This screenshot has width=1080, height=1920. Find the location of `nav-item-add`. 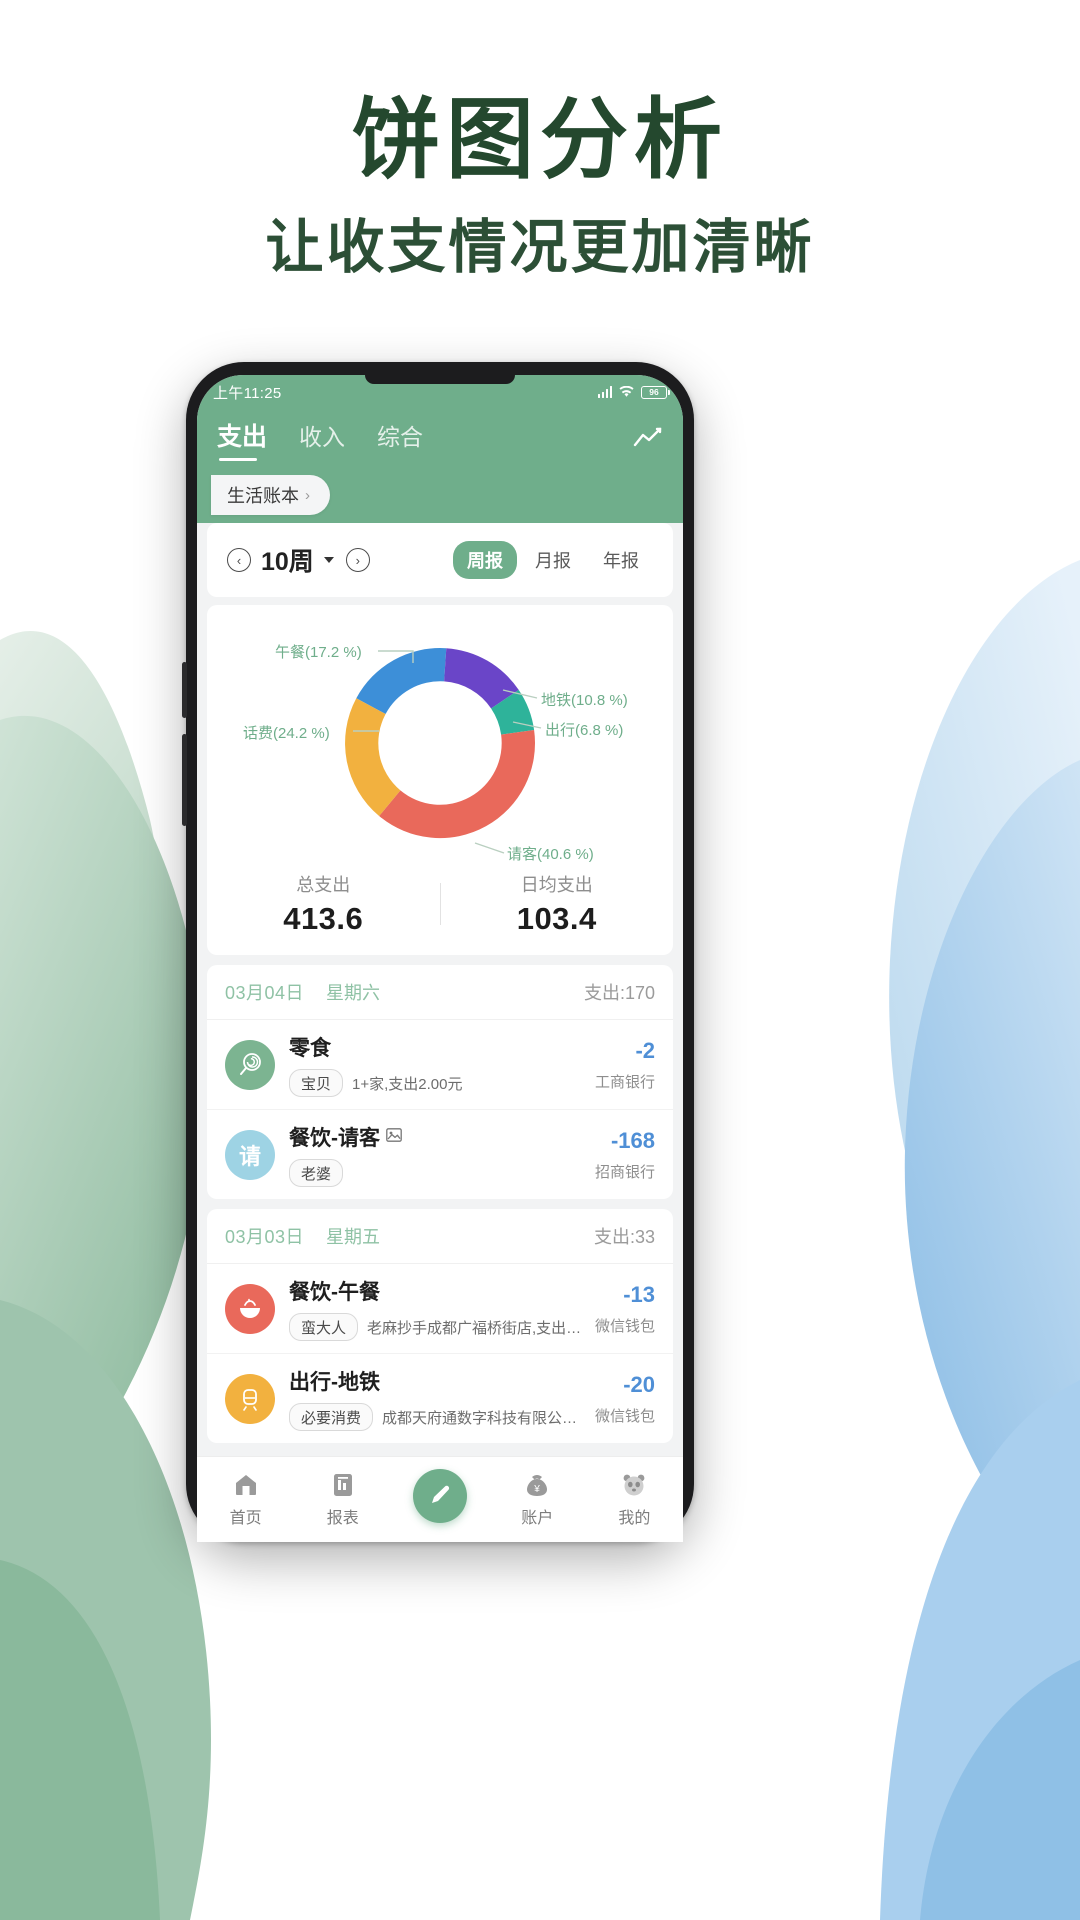

nav-item-add is located at coordinates (439, 1499).